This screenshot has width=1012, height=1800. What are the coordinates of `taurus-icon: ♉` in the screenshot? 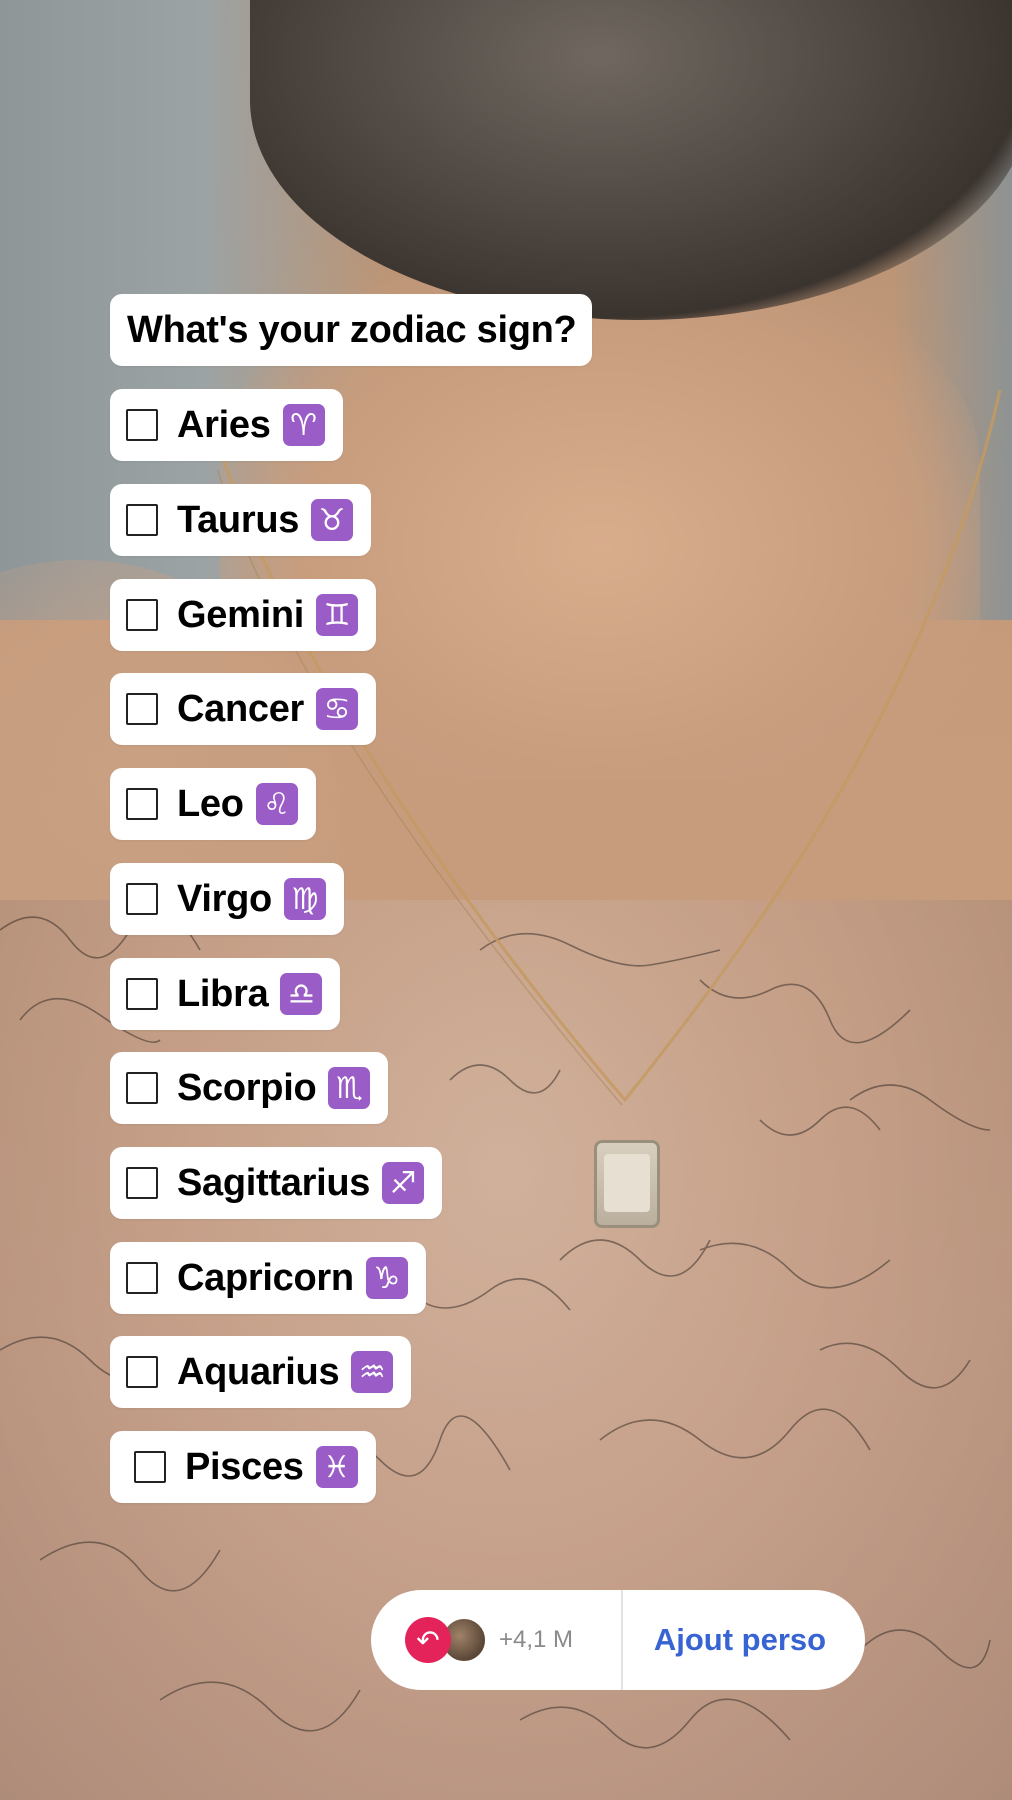 It's located at (332, 520).